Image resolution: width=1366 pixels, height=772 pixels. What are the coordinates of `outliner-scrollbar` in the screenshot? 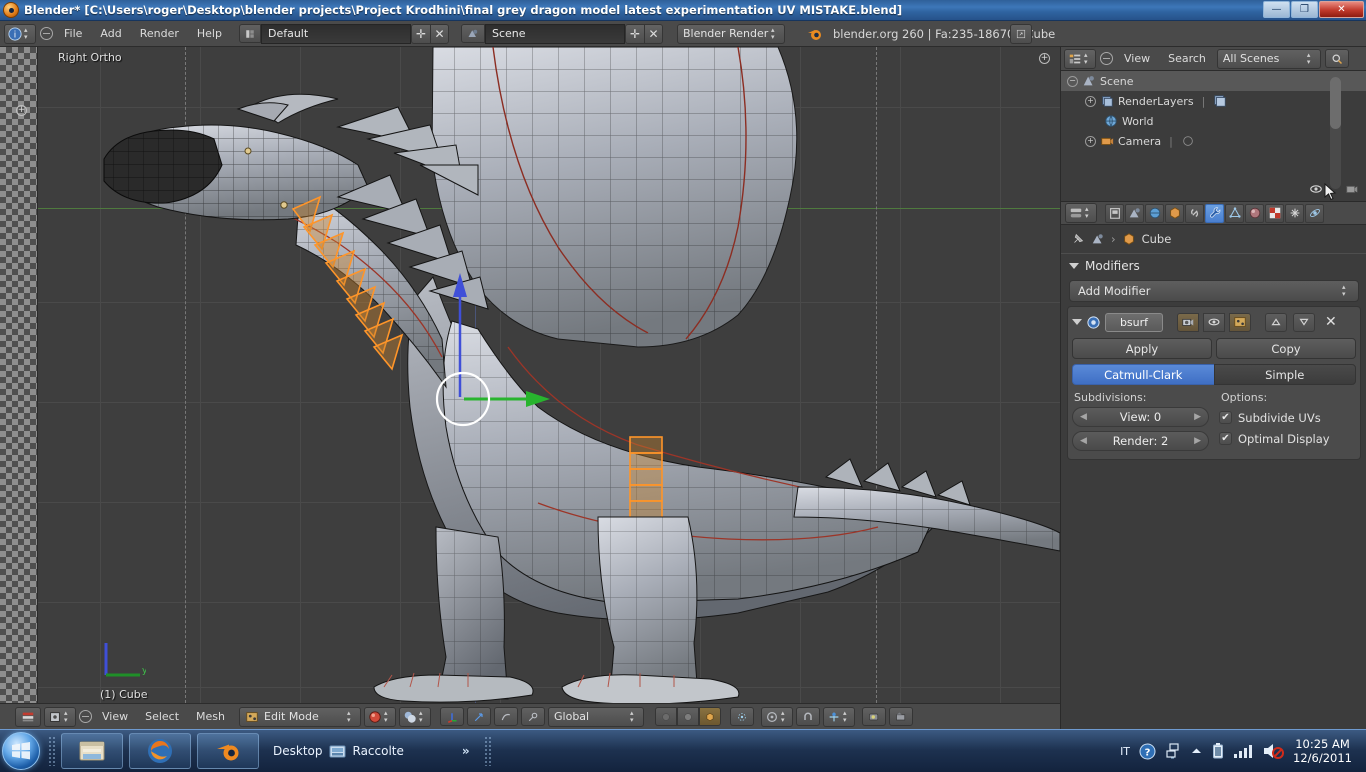 It's located at (1335, 133).